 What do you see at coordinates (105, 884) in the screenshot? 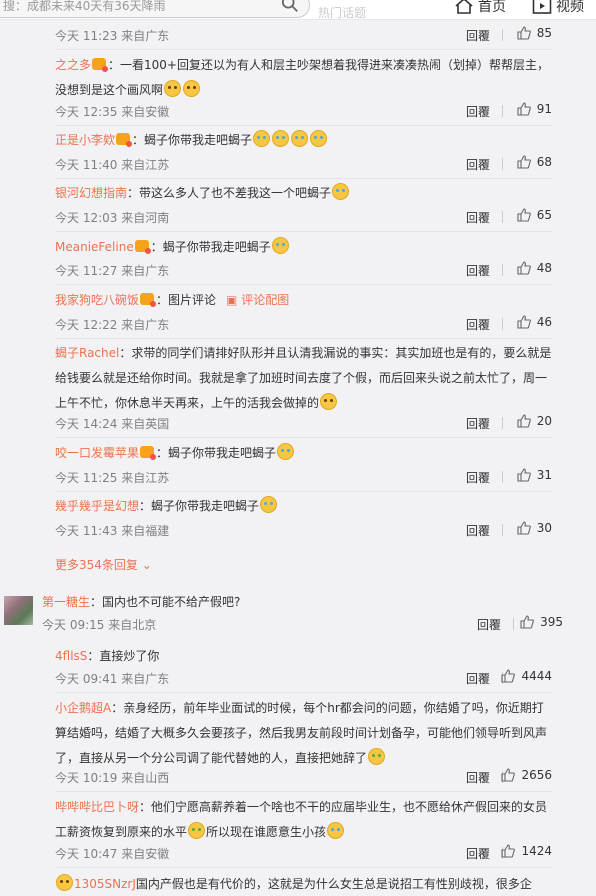
I see `username-link: 1305SNzrJ` at bounding box center [105, 884].